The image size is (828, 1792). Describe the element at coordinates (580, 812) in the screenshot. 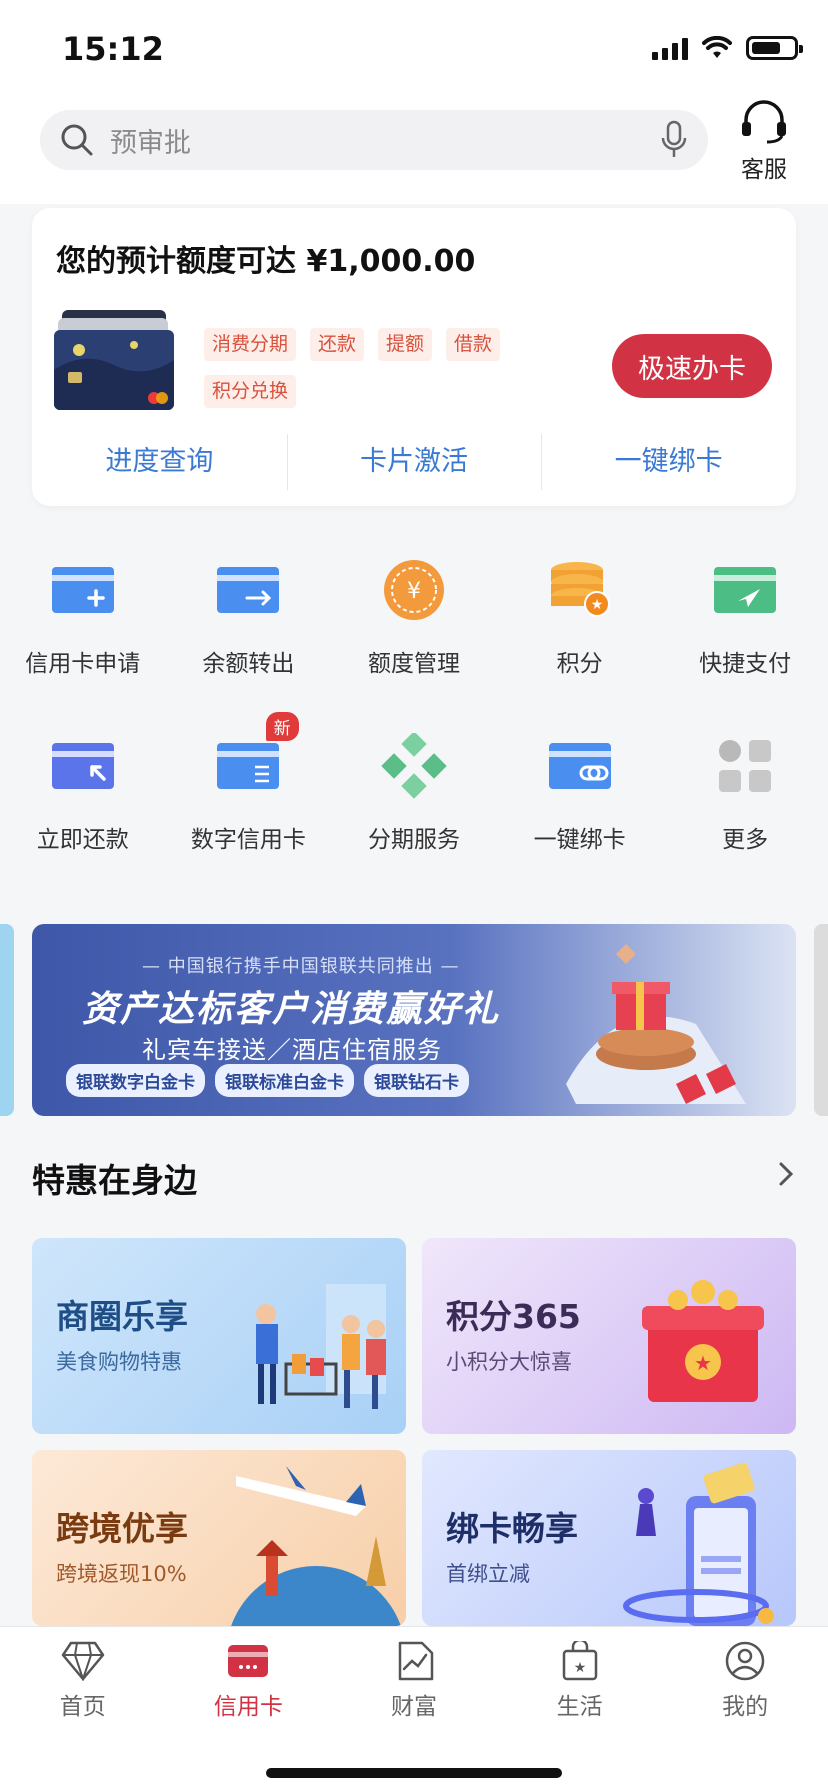

I see `grid-bind-card: 一键绑卡` at that location.